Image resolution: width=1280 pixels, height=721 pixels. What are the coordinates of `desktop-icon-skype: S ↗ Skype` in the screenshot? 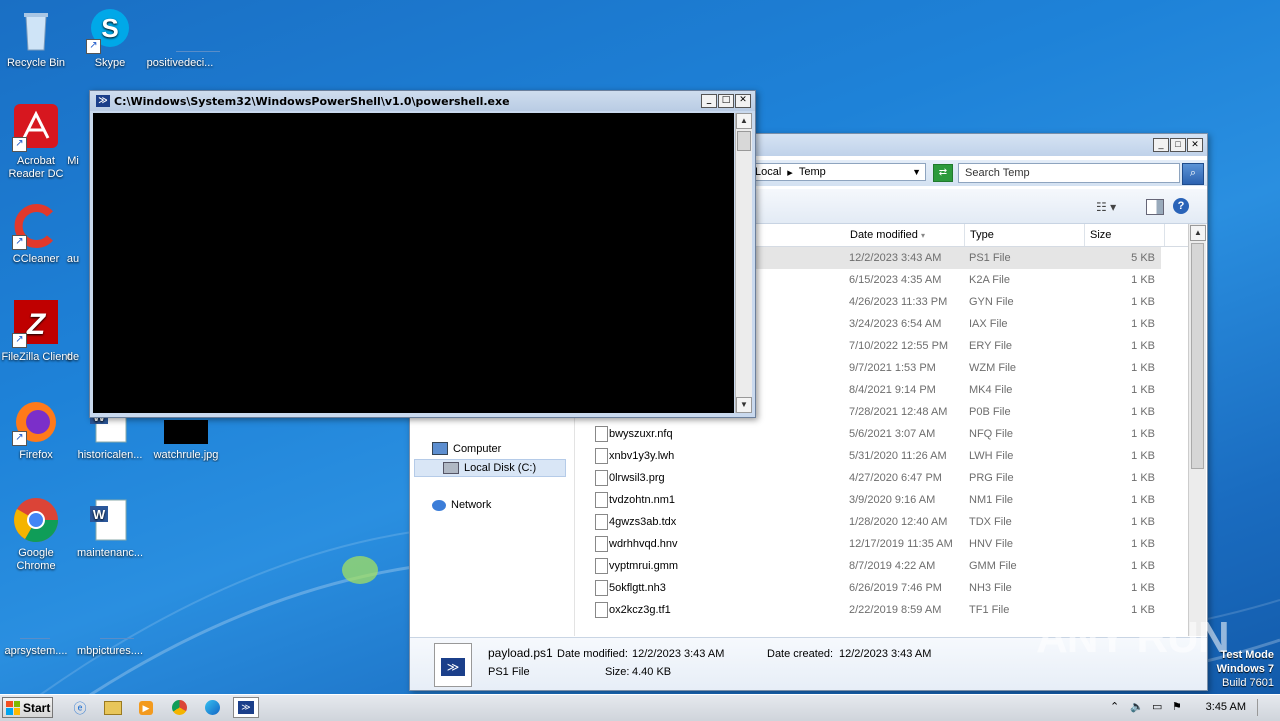 It's located at (110, 38).